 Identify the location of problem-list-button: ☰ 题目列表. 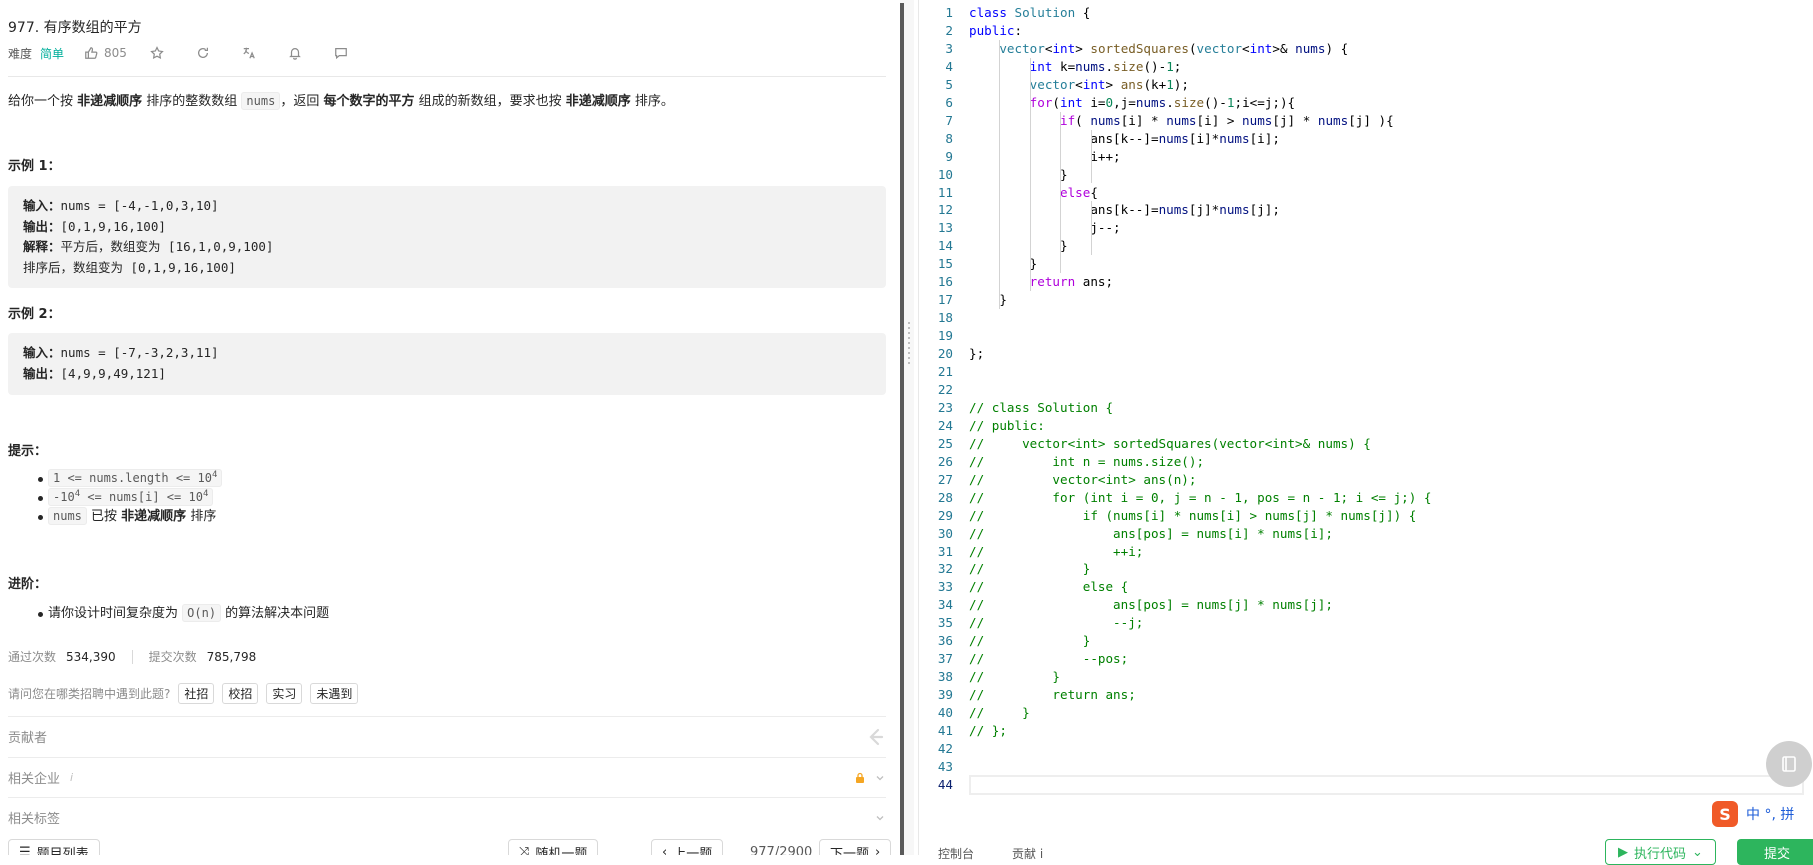
(54, 847).